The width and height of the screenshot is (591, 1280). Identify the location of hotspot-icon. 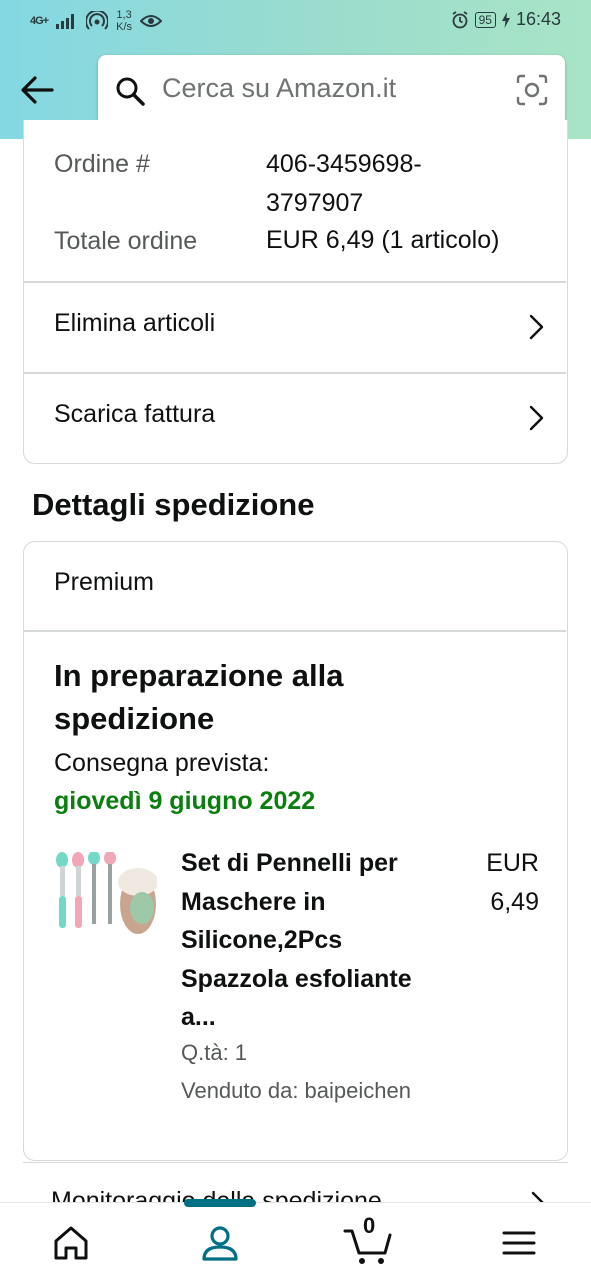
(97, 20).